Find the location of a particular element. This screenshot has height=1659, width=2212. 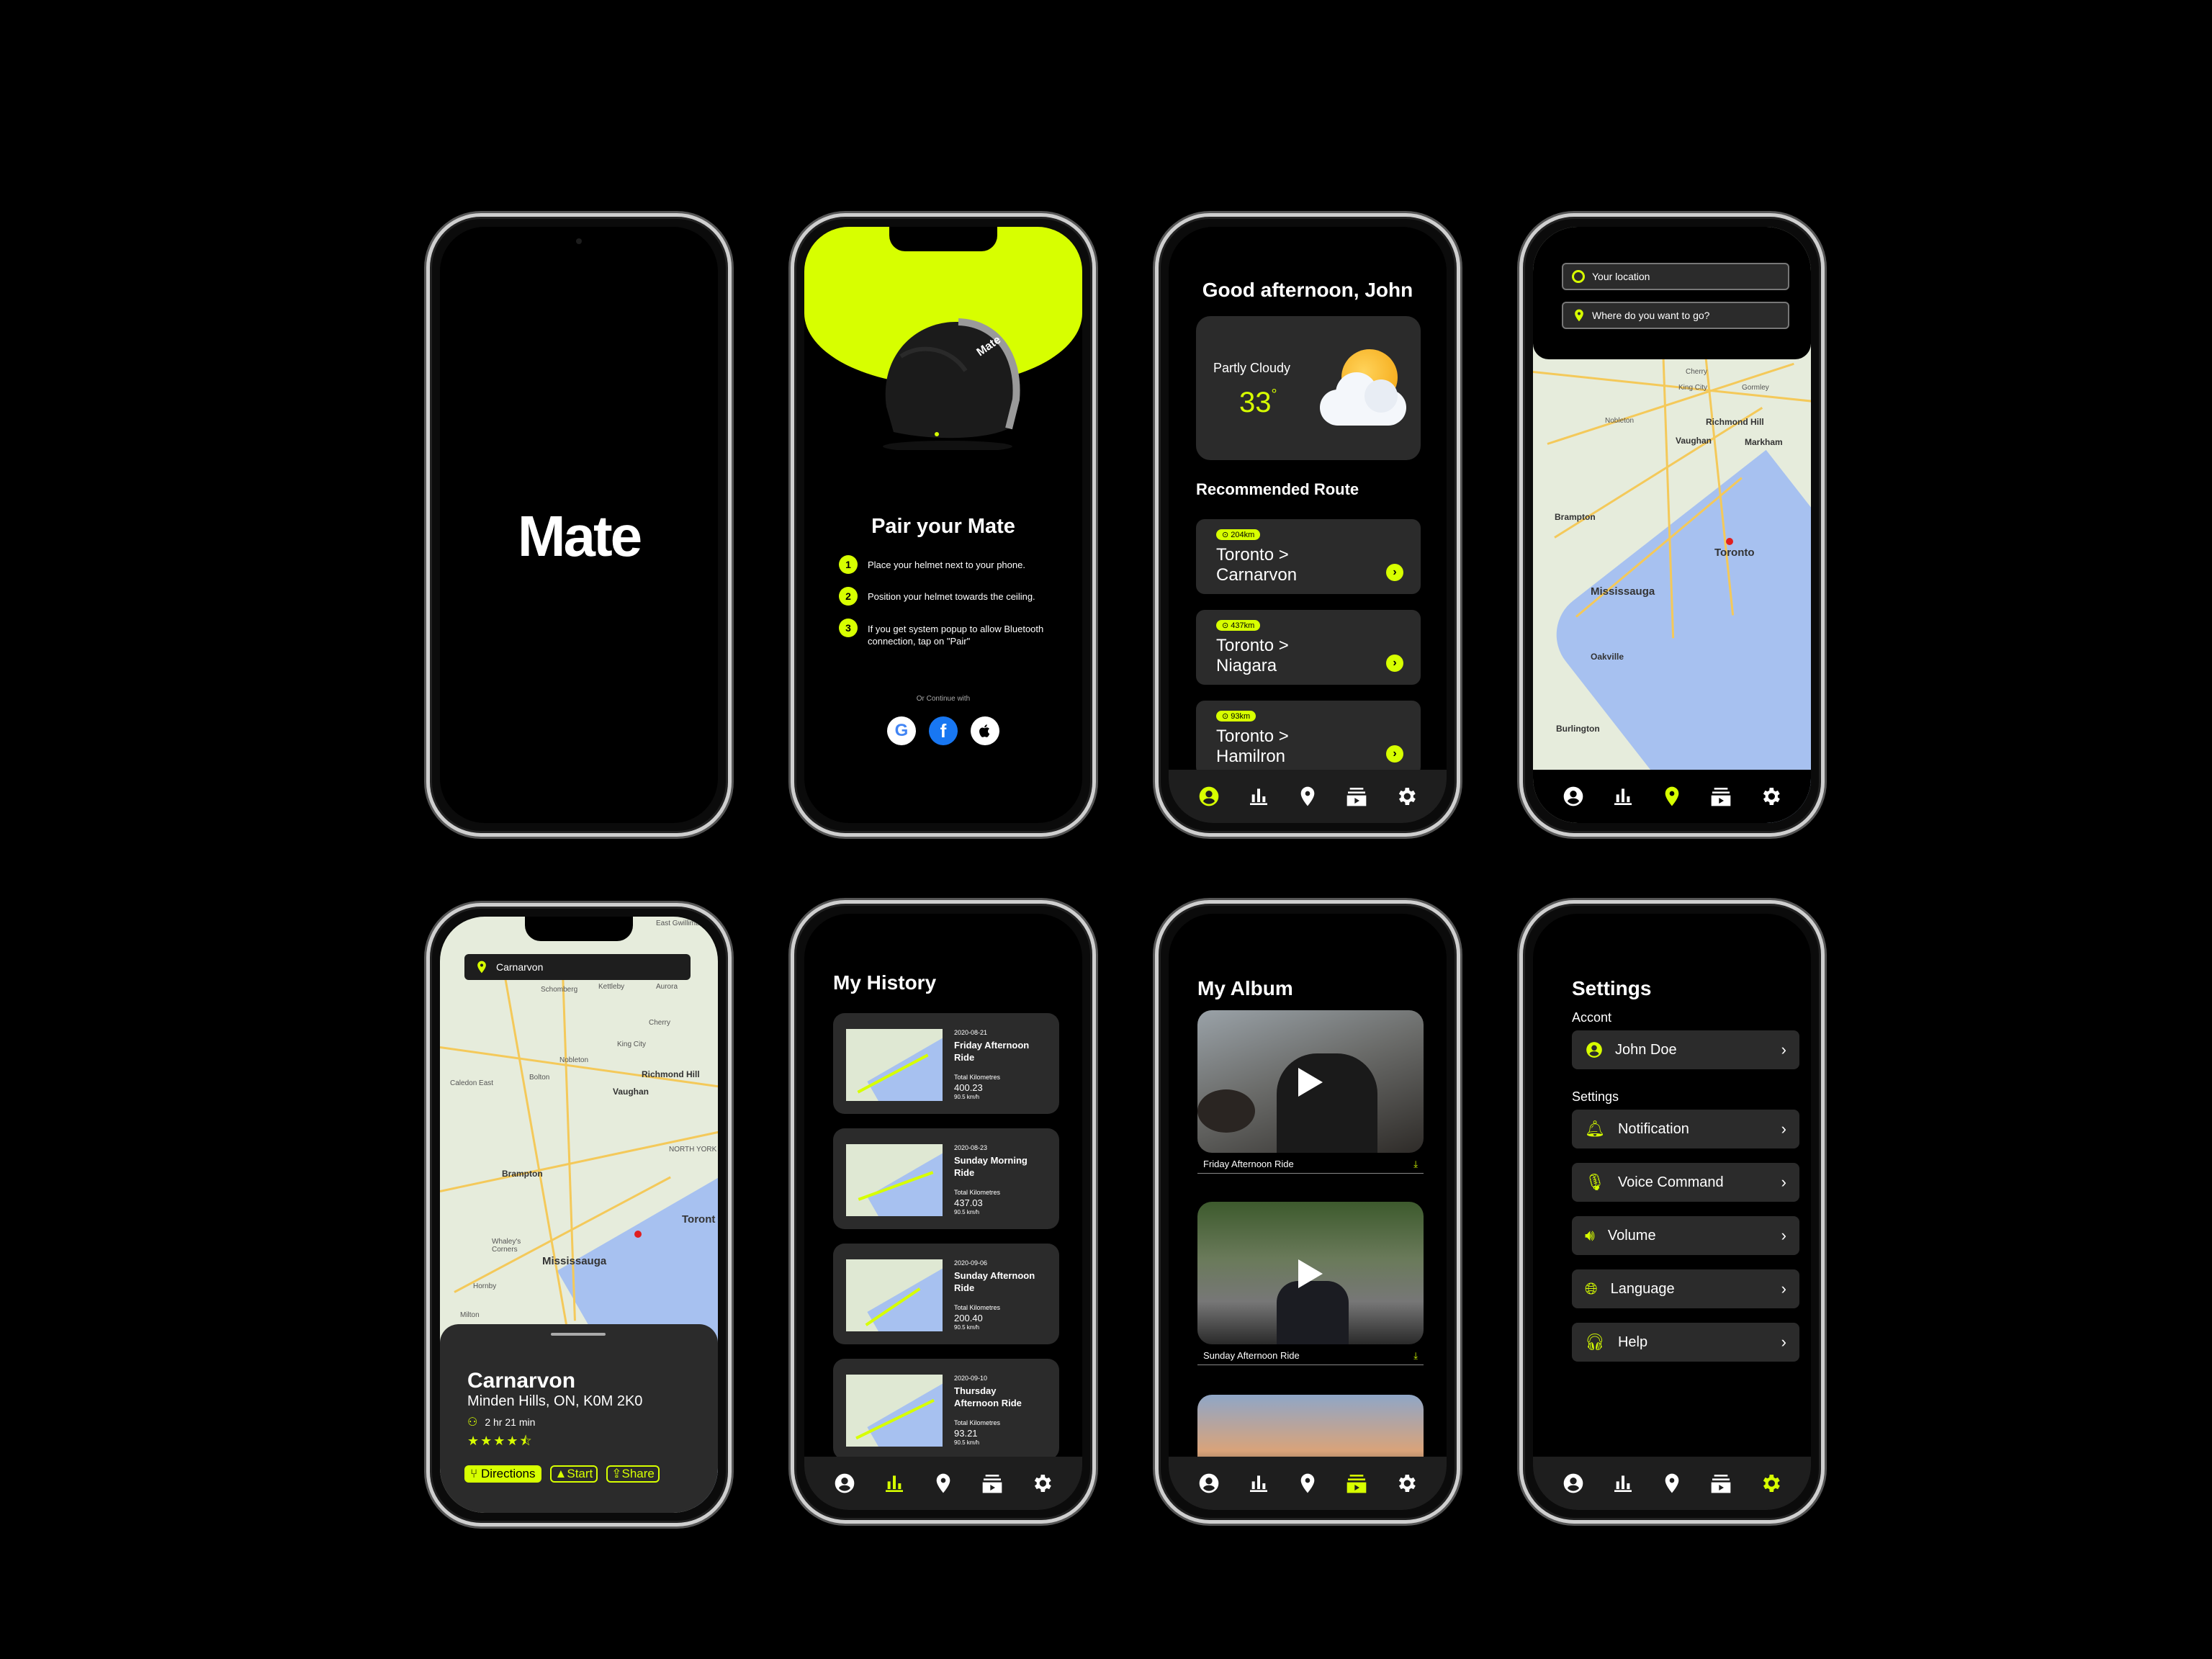

map-label: Milton is located at coordinates (470, 1315).